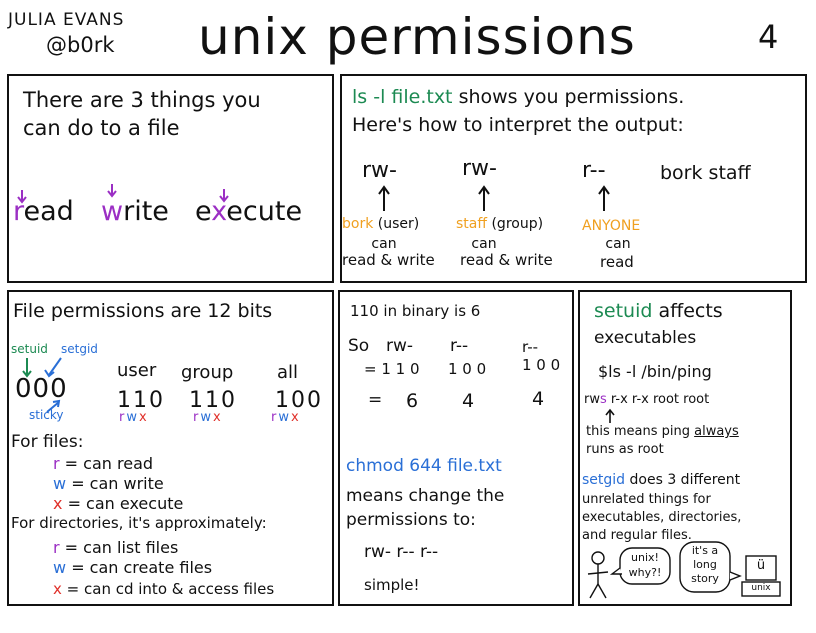 This screenshot has height=633, width=816. Describe the element at coordinates (425, 496) in the screenshot. I see `means-line-1: means change the` at that location.